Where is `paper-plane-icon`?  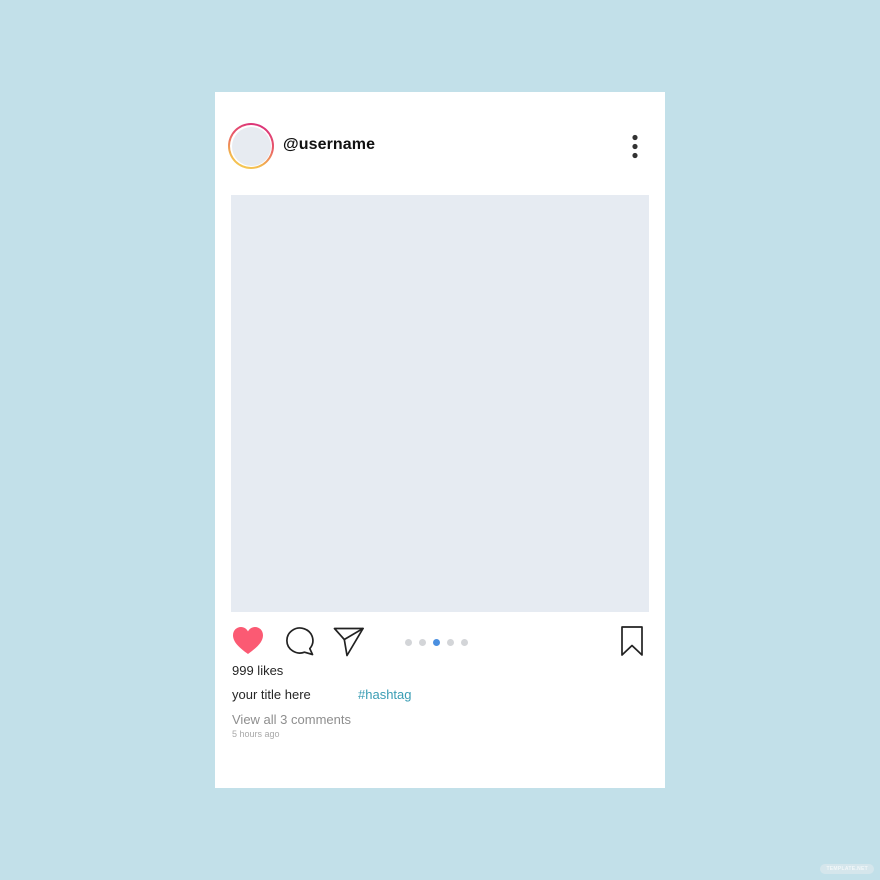
paper-plane-icon is located at coordinates (348, 642).